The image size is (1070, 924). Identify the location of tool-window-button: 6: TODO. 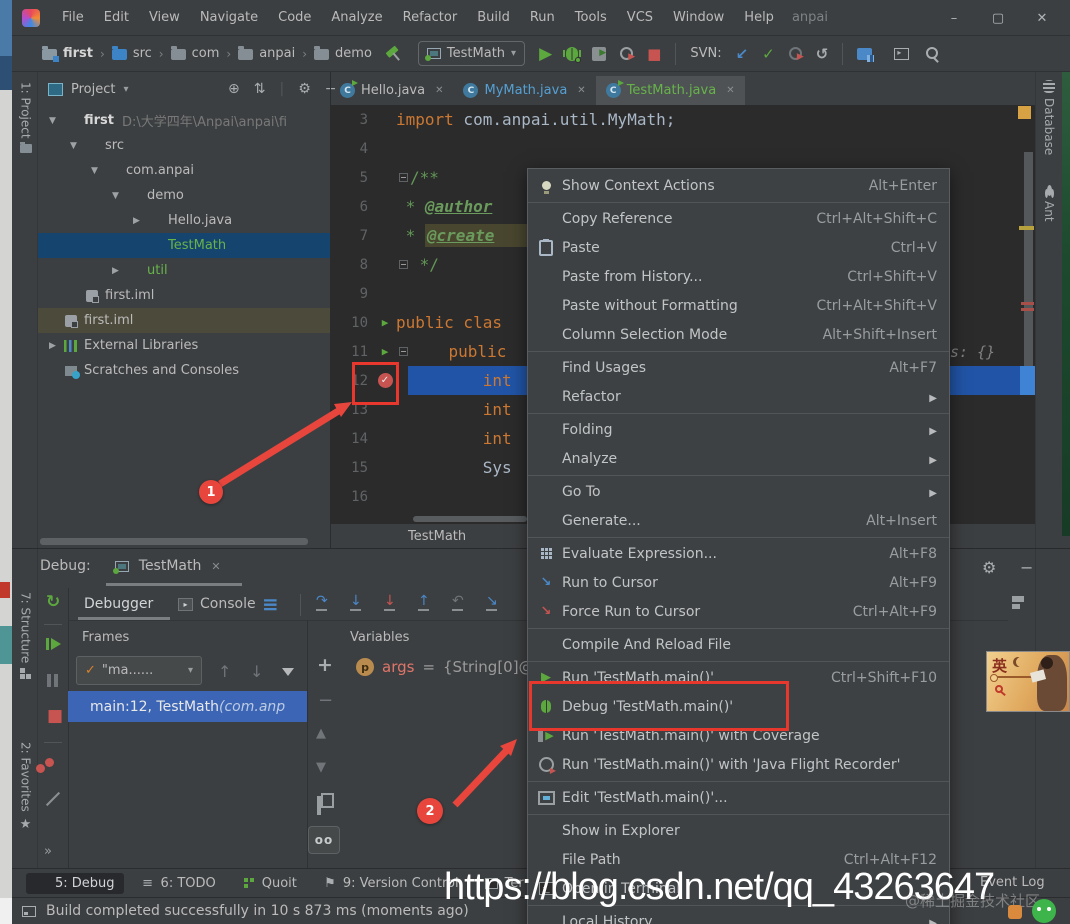
(178, 883).